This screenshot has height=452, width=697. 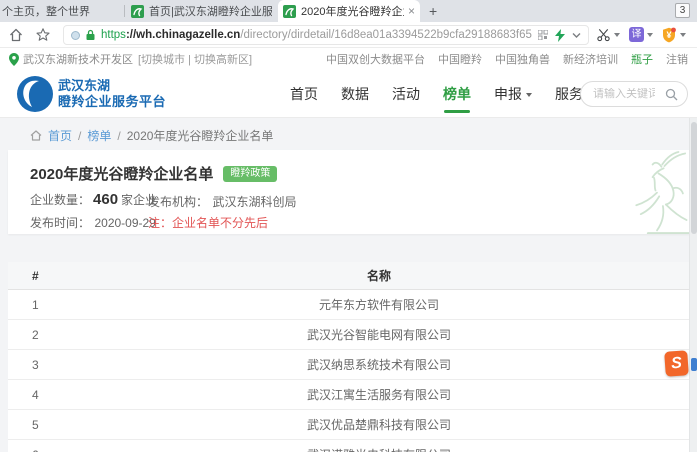 What do you see at coordinates (460, 59) in the screenshot?
I see `link-china-gazelle: 中国瞪羚` at bounding box center [460, 59].